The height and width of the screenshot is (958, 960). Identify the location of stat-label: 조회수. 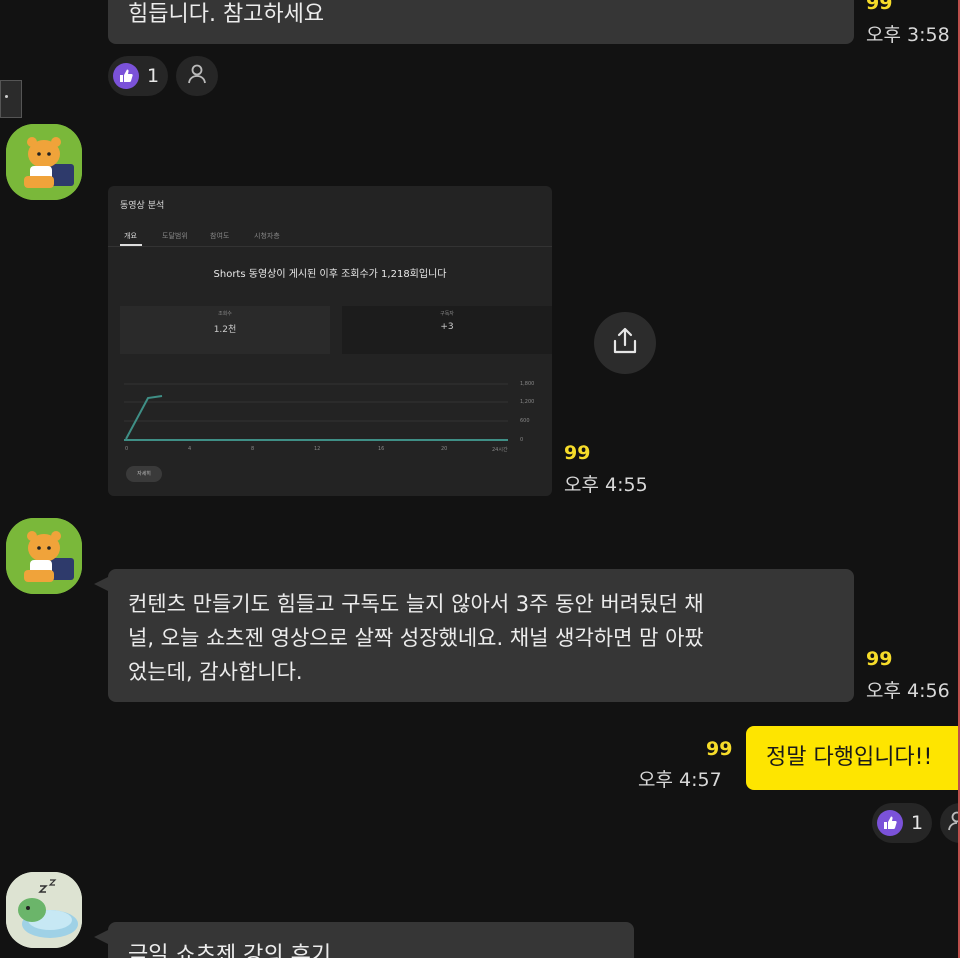
(225, 314).